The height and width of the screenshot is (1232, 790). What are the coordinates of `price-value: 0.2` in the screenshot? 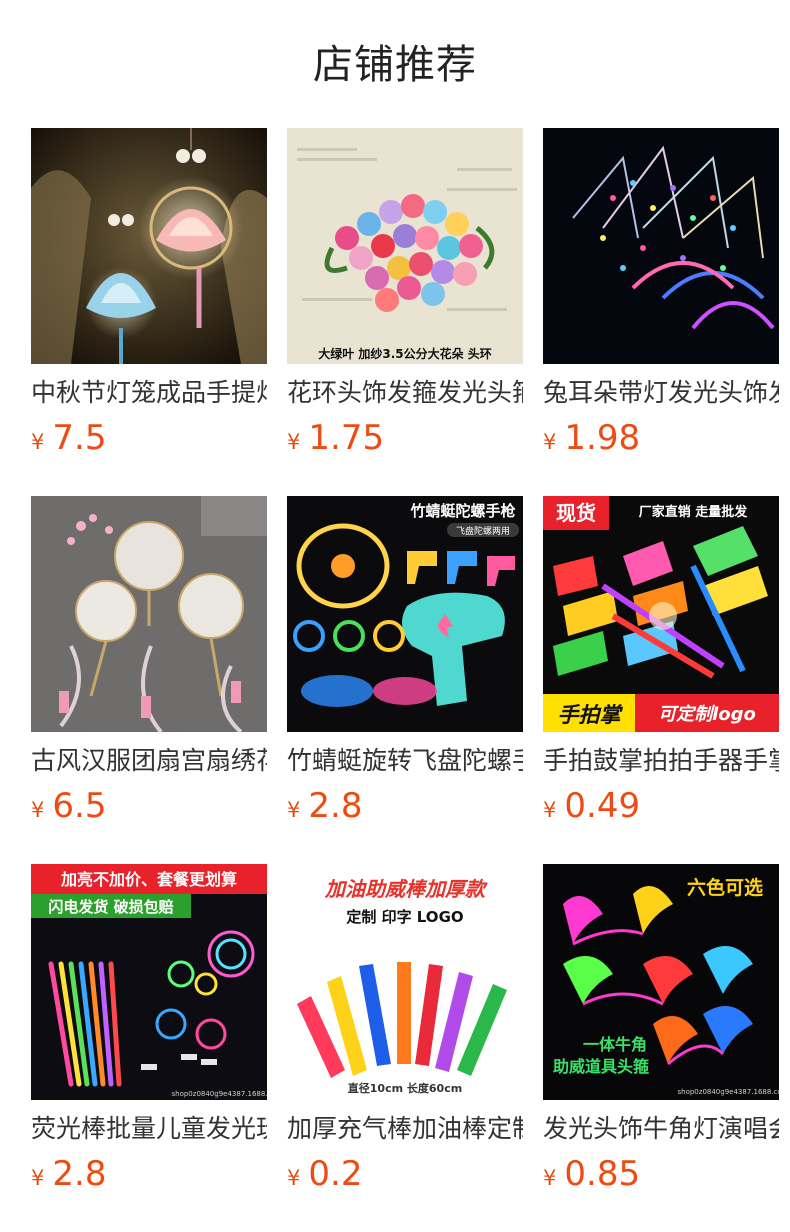 It's located at (335, 1174).